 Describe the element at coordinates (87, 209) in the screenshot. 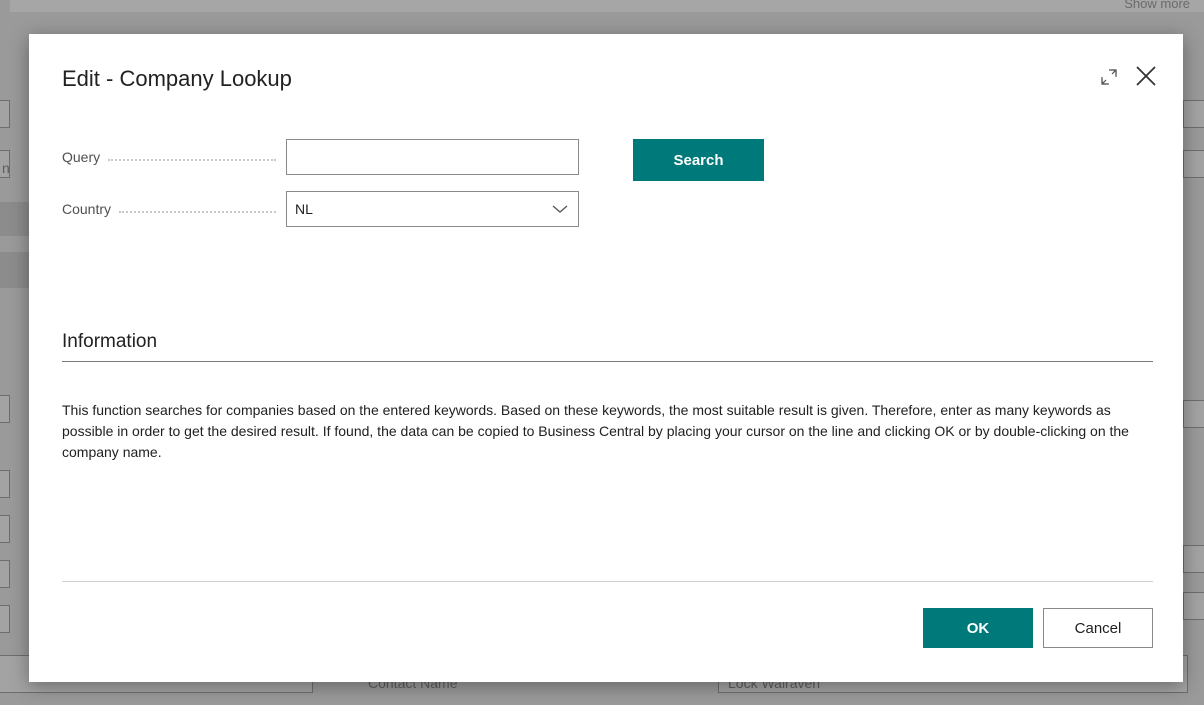

I see `country-label: Country` at that location.